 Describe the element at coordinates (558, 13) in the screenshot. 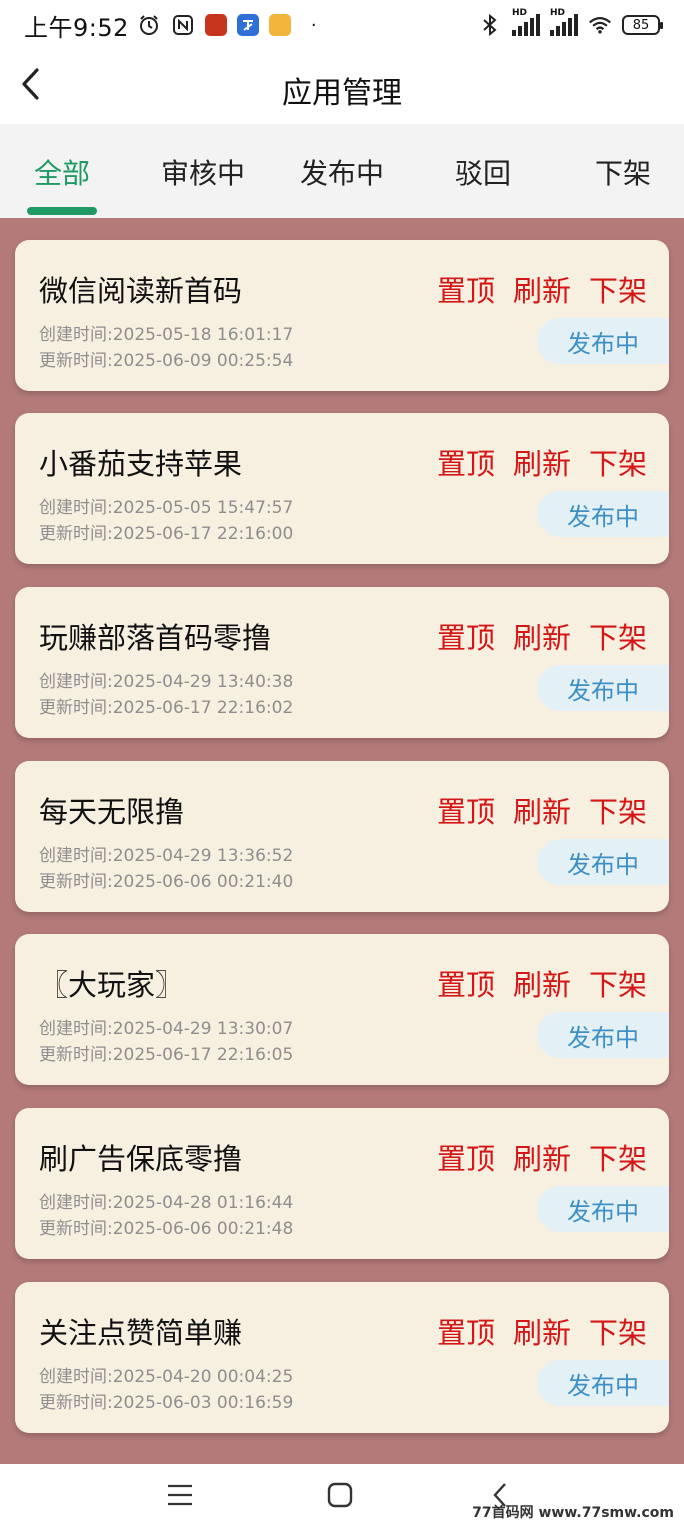

I see `hd-label-2: HD` at that location.